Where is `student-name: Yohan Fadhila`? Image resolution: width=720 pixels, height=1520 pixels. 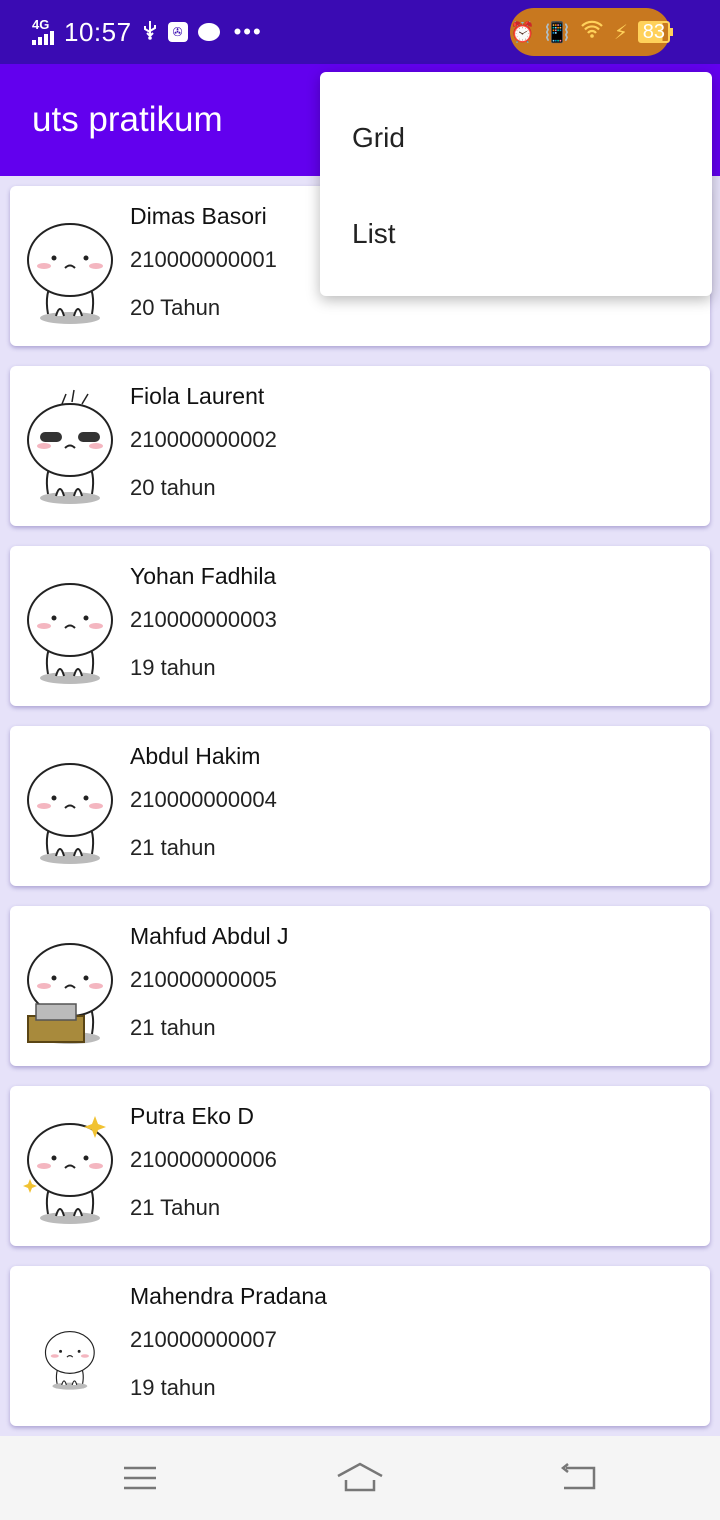
student-name: Yohan Fadhila is located at coordinates (203, 576).